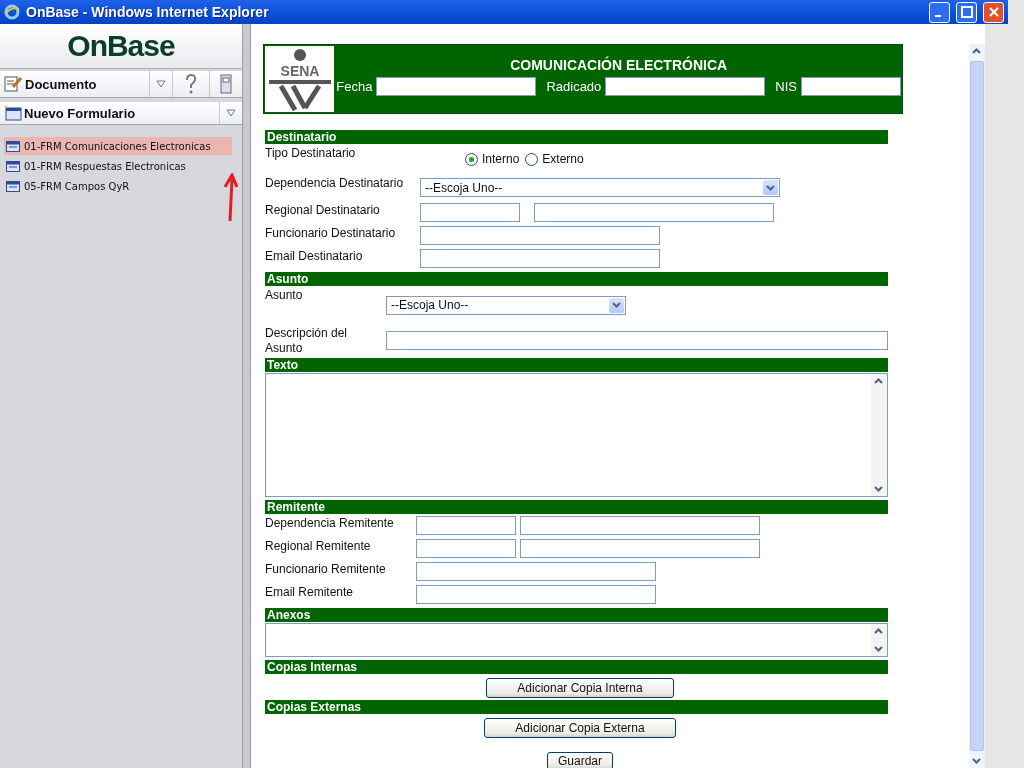 The width and height of the screenshot is (1024, 768). I want to click on browser-icon, so click(12, 12).